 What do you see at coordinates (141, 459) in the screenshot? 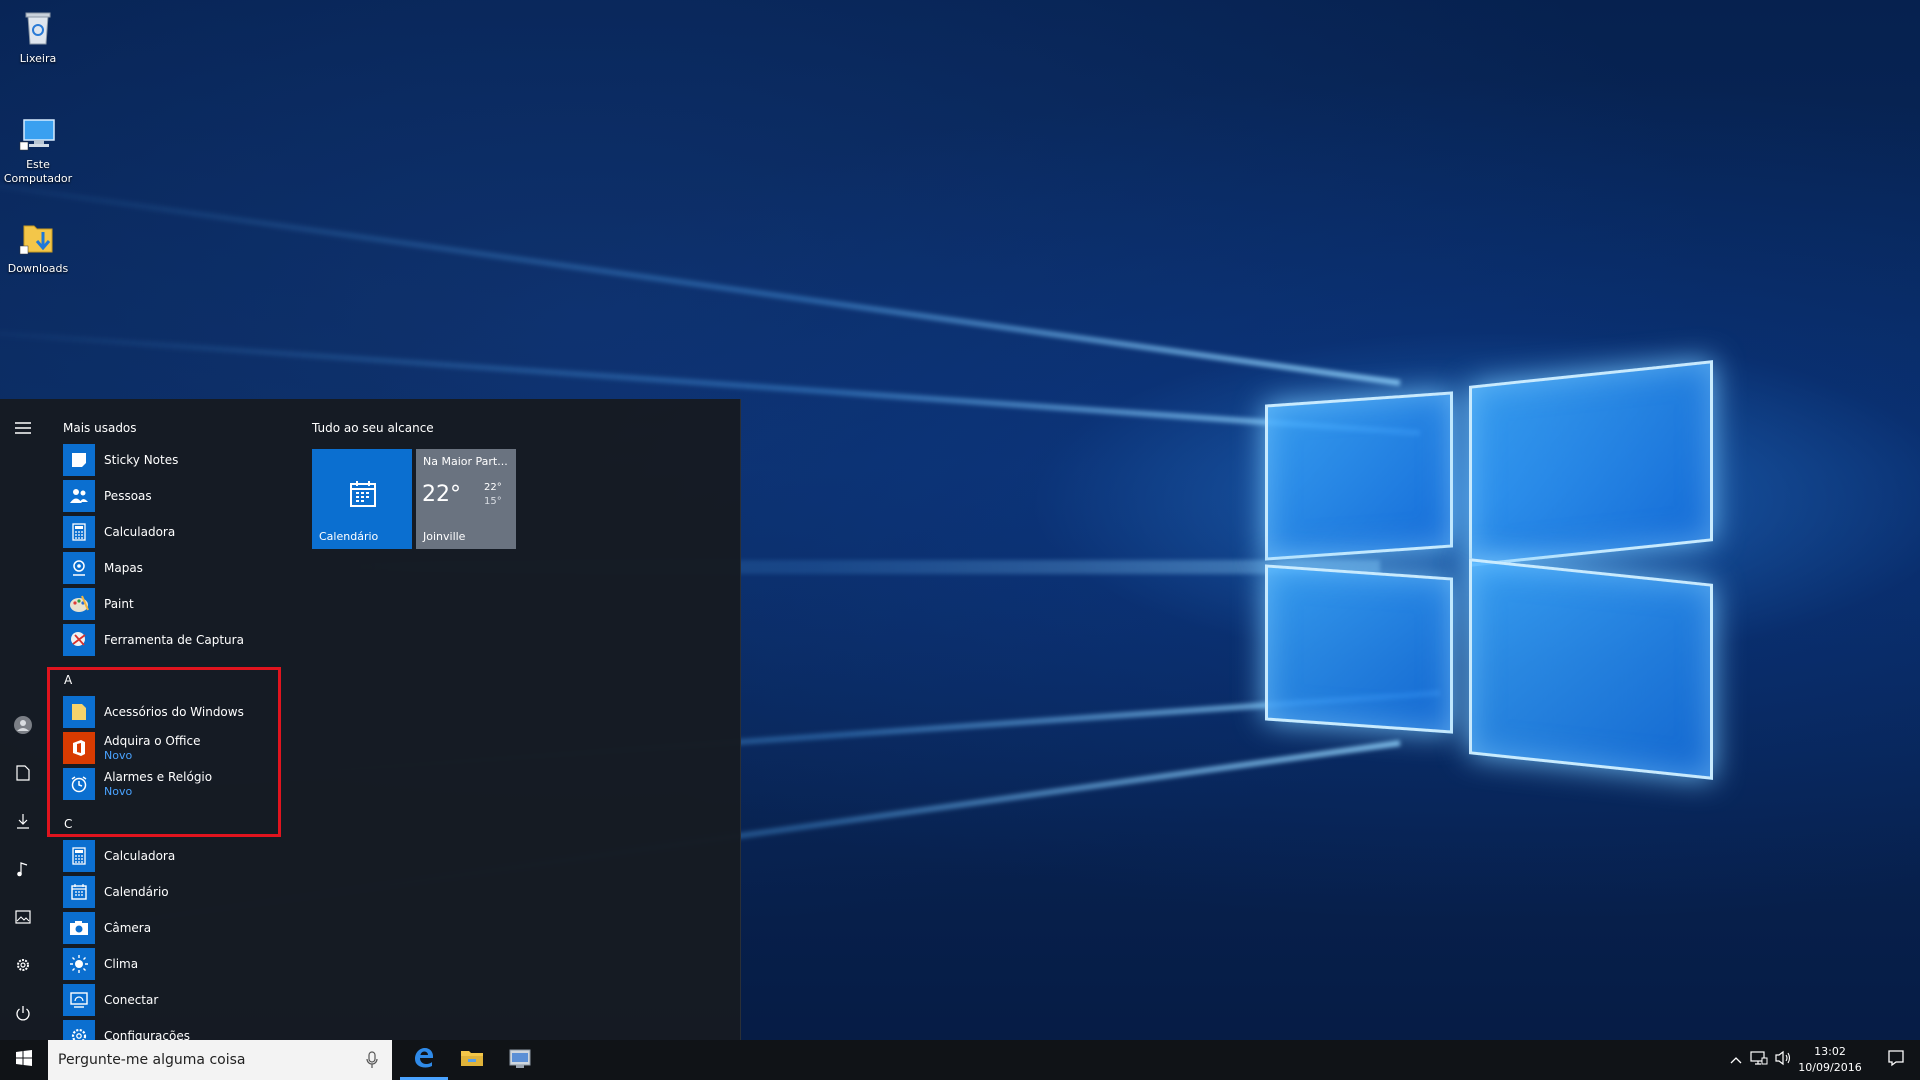
I see `app-label: Sticky Notes` at bounding box center [141, 459].